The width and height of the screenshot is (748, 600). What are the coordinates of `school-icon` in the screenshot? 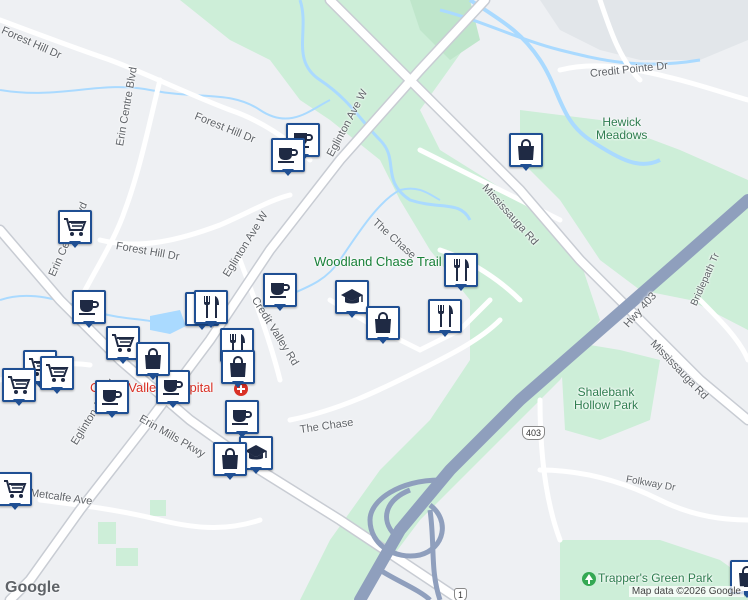 It's located at (352, 297).